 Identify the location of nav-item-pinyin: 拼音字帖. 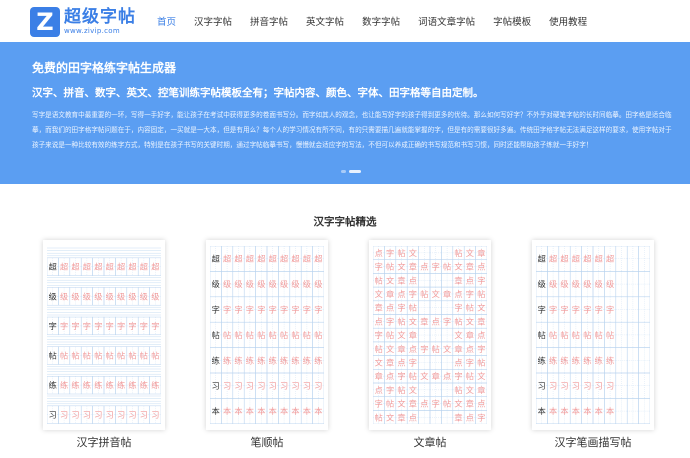
(269, 21).